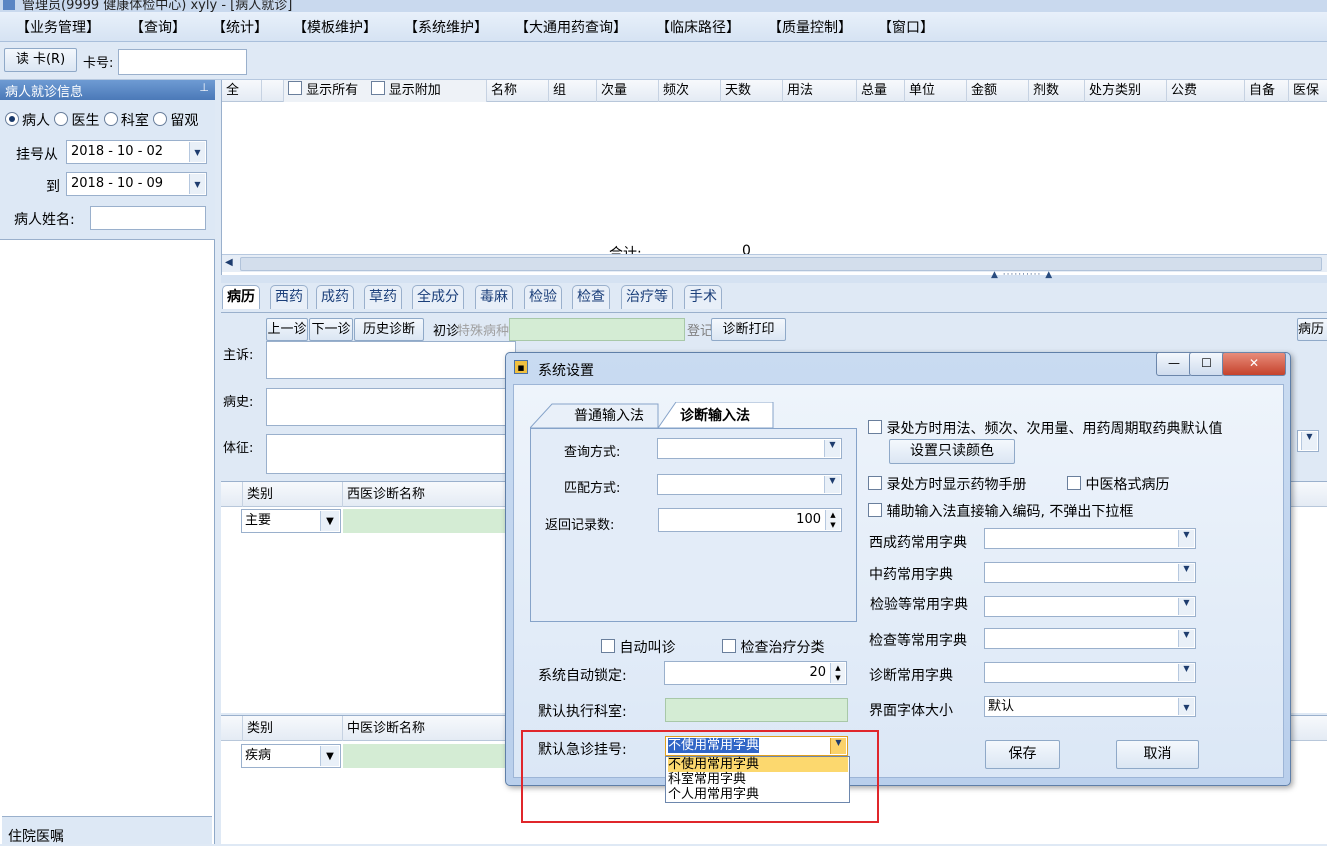  What do you see at coordinates (947, 484) in the screenshot?
I see `show-drug-manual-checkbox: 录处方时显示药物手册` at bounding box center [947, 484].